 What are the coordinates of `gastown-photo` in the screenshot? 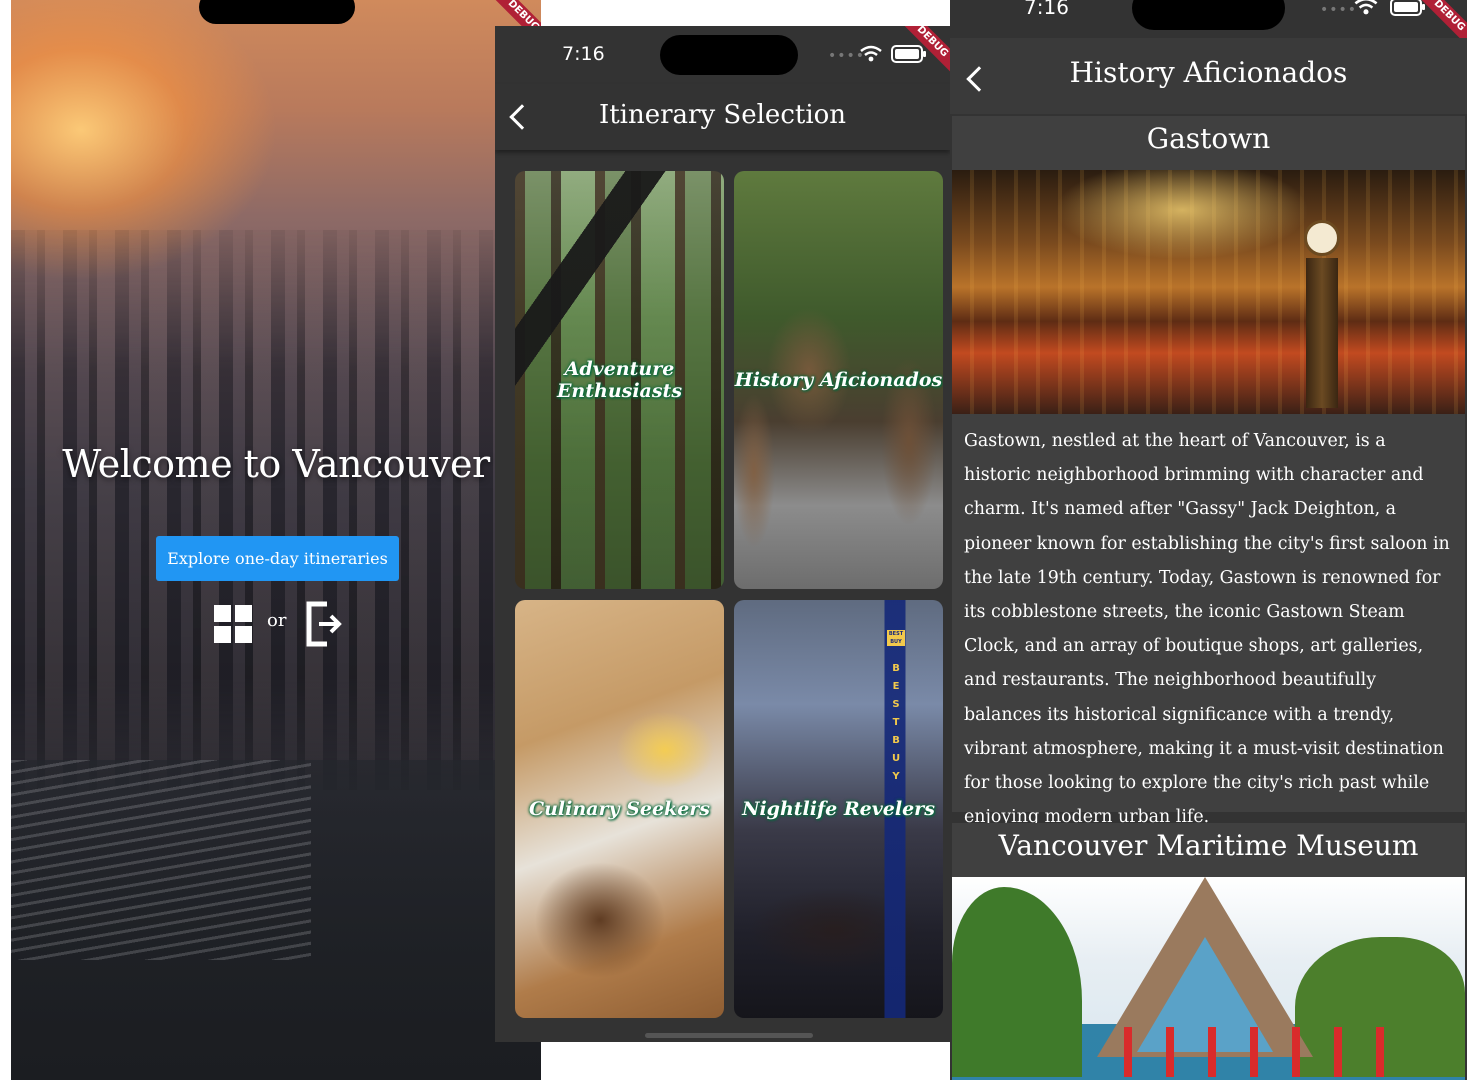 It's located at (1208, 292).